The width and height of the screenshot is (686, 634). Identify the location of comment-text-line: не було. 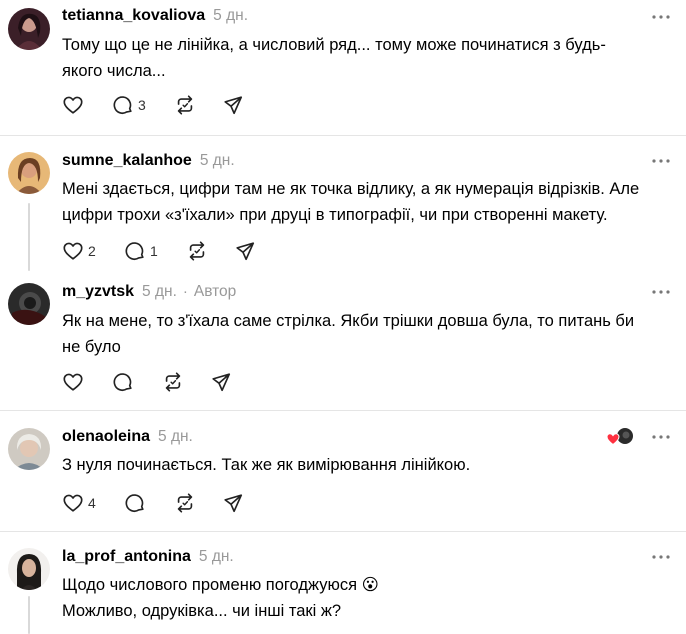
(91, 347).